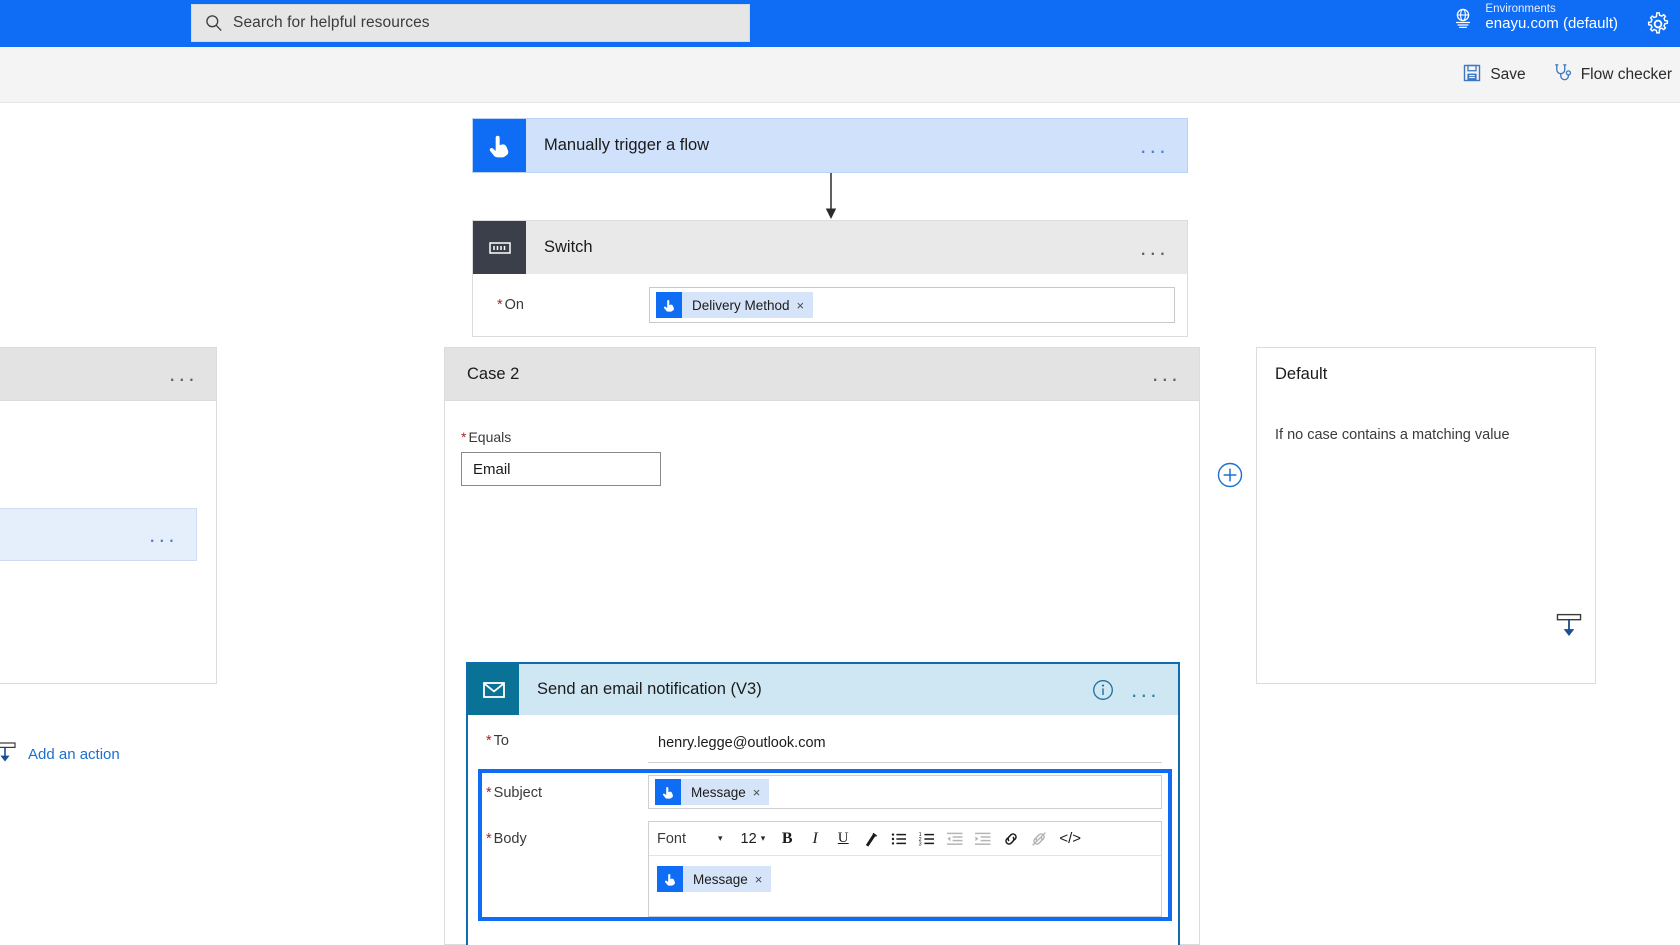  What do you see at coordinates (1463, 18) in the screenshot?
I see `globe-icon` at bounding box center [1463, 18].